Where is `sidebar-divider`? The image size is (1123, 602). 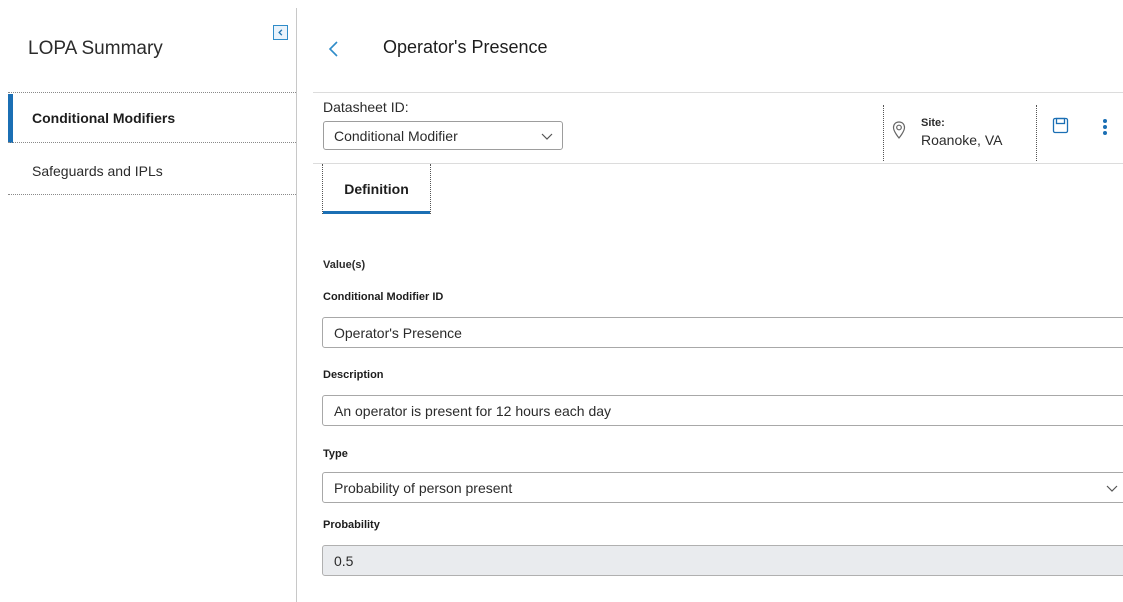 sidebar-divider is located at coordinates (296, 305).